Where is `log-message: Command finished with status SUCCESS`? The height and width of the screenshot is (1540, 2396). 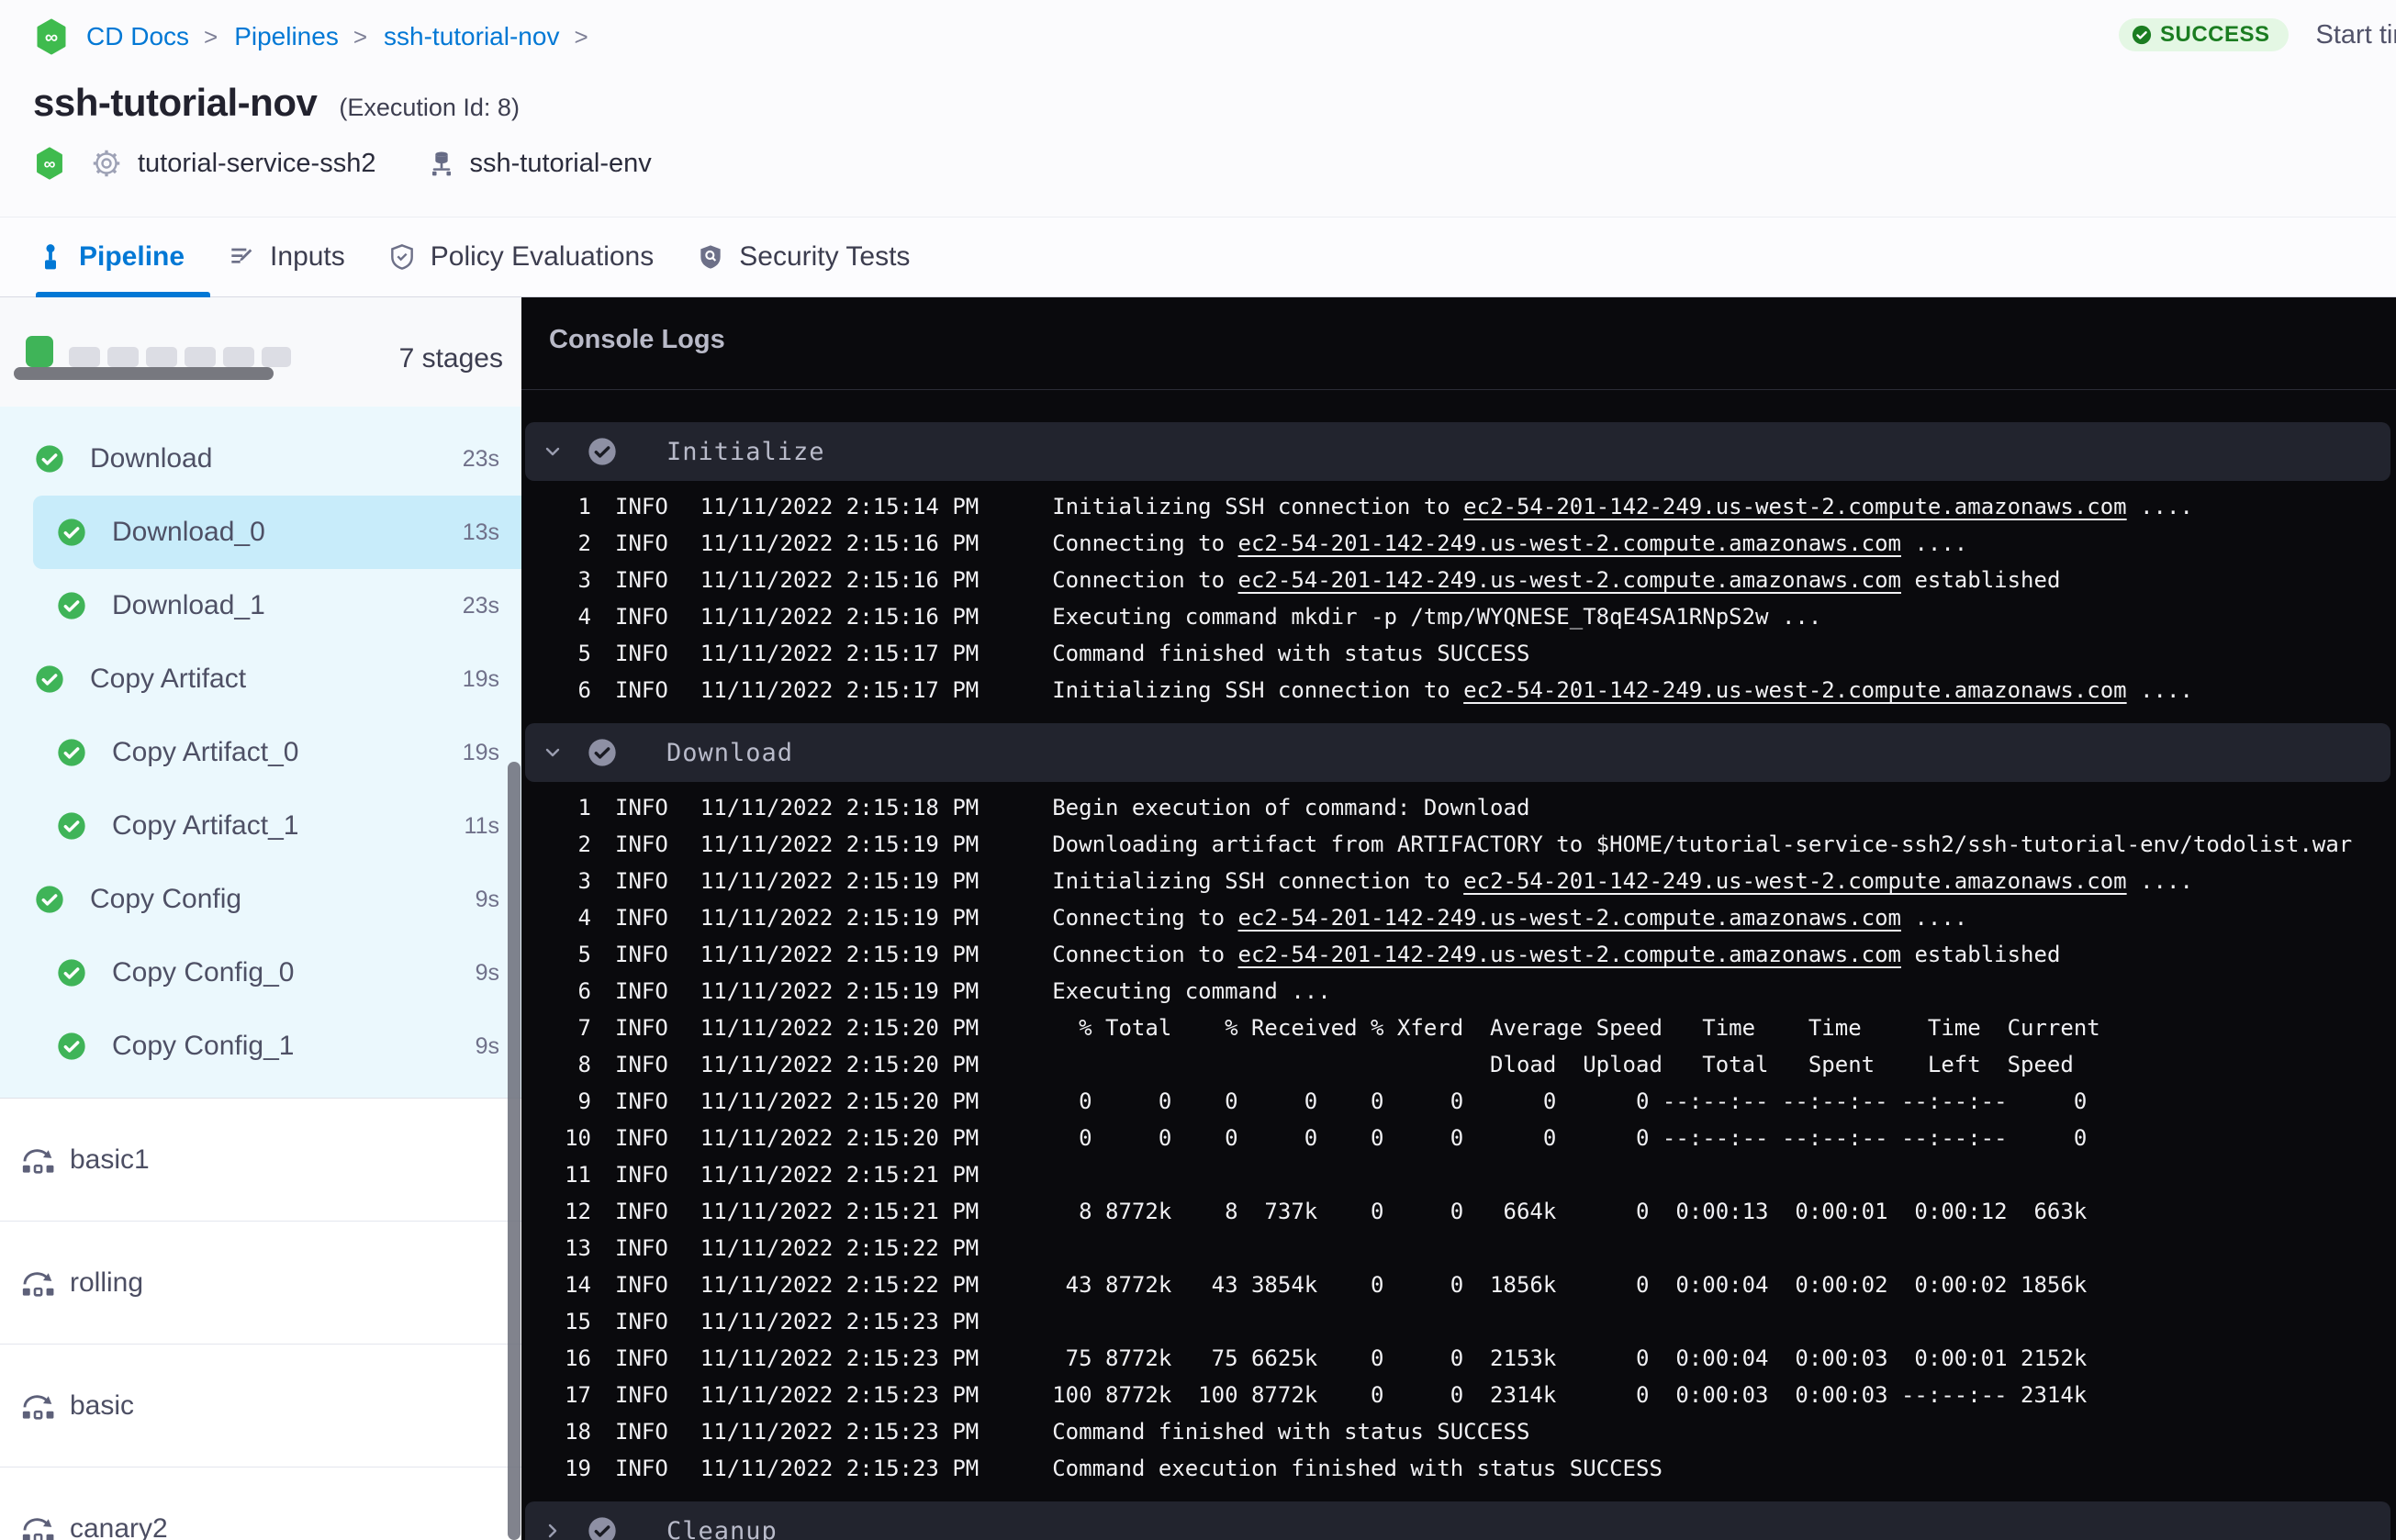 log-message: Command finished with status SUCCESS is located at coordinates (1291, 1432).